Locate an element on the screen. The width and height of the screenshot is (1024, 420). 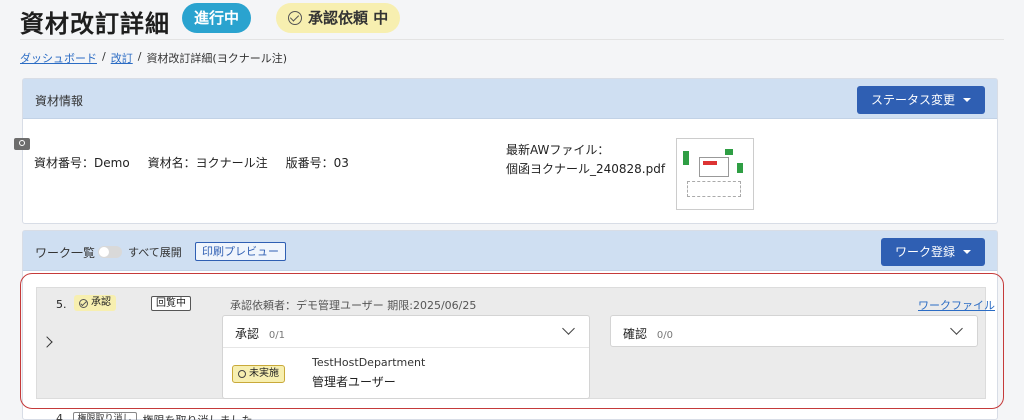
material-number: 資材番号：Demo is located at coordinates (82, 163).